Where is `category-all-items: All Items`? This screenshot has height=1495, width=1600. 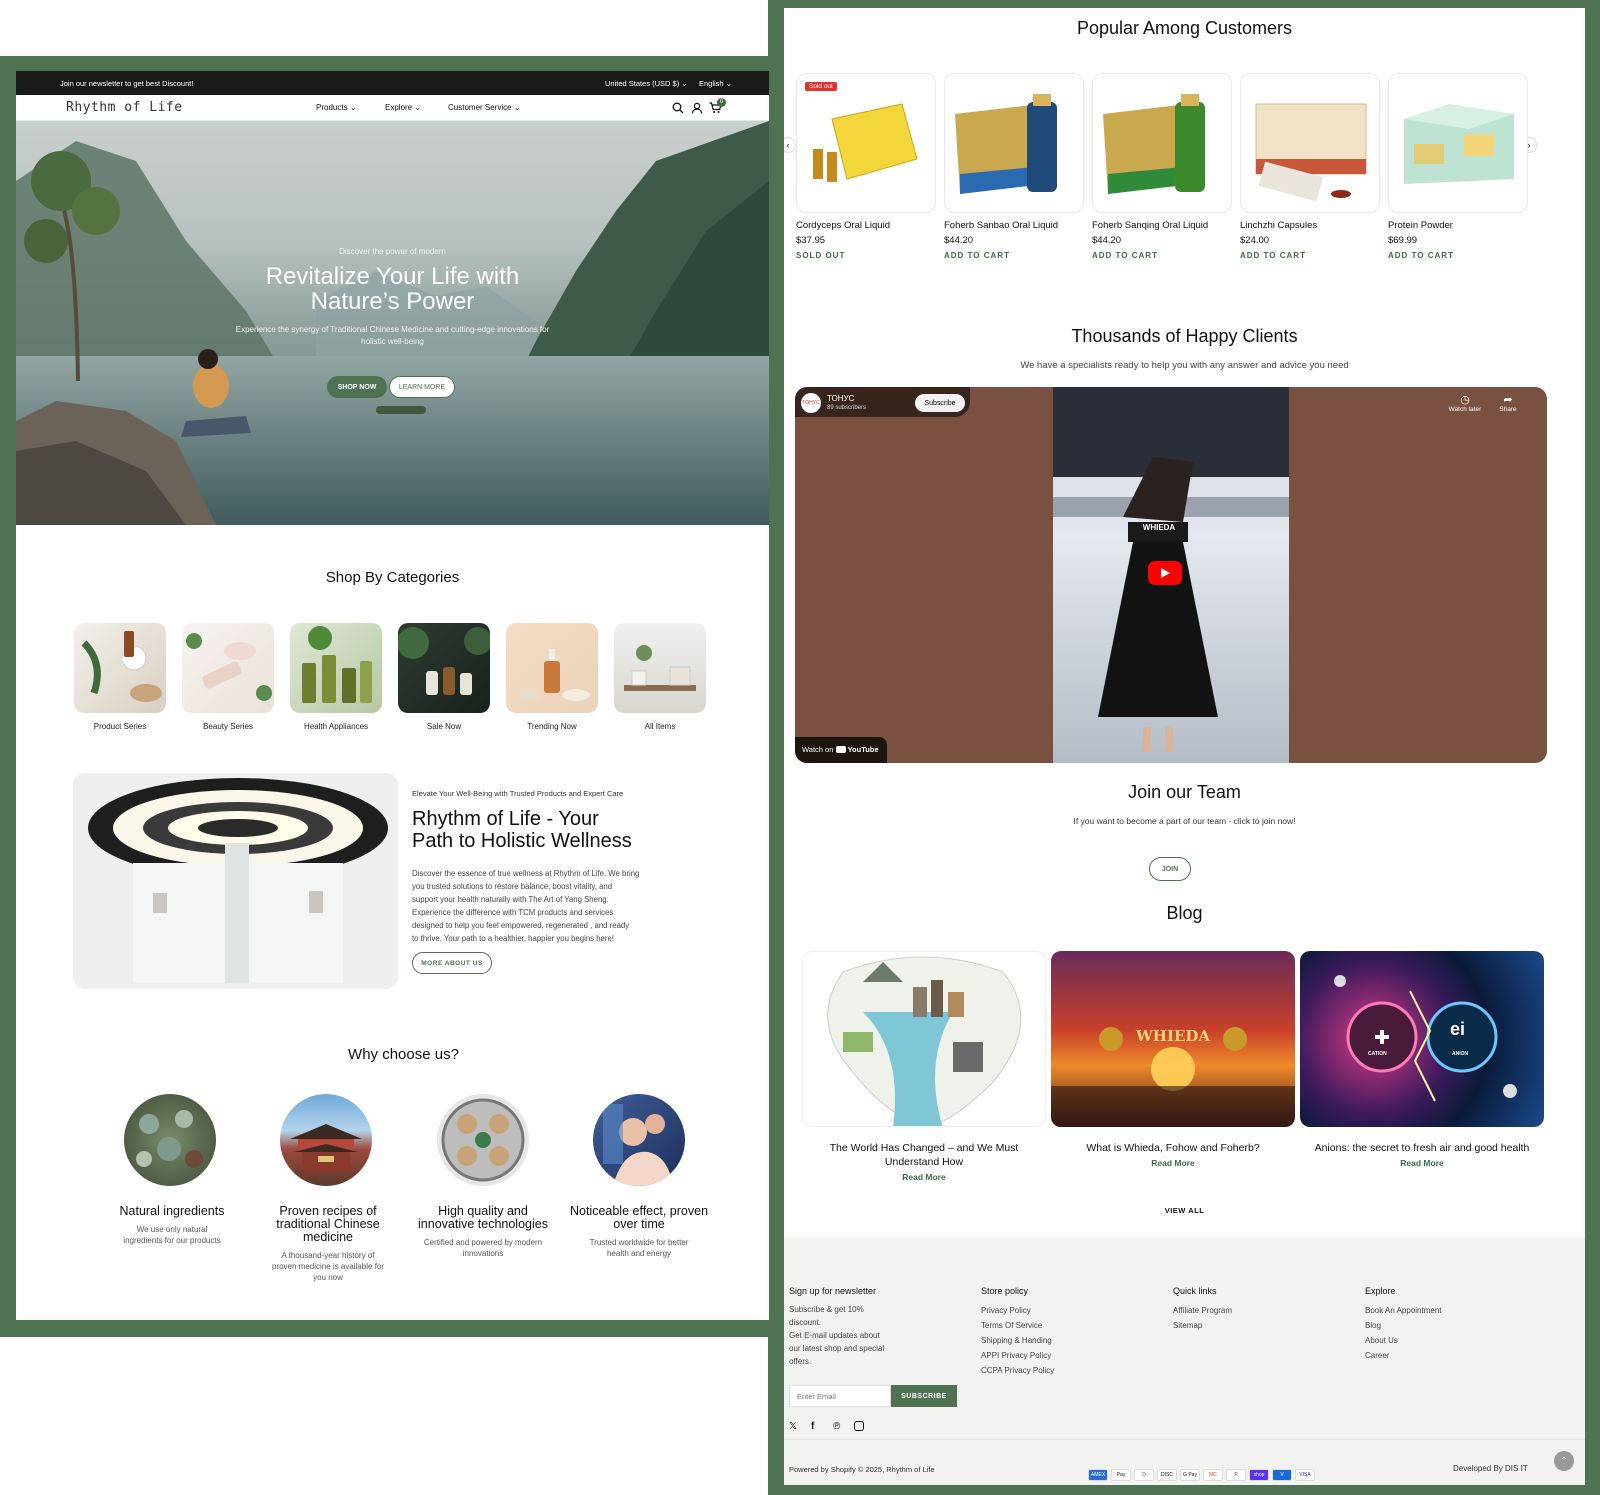
category-all-items: All Items is located at coordinates (660, 677).